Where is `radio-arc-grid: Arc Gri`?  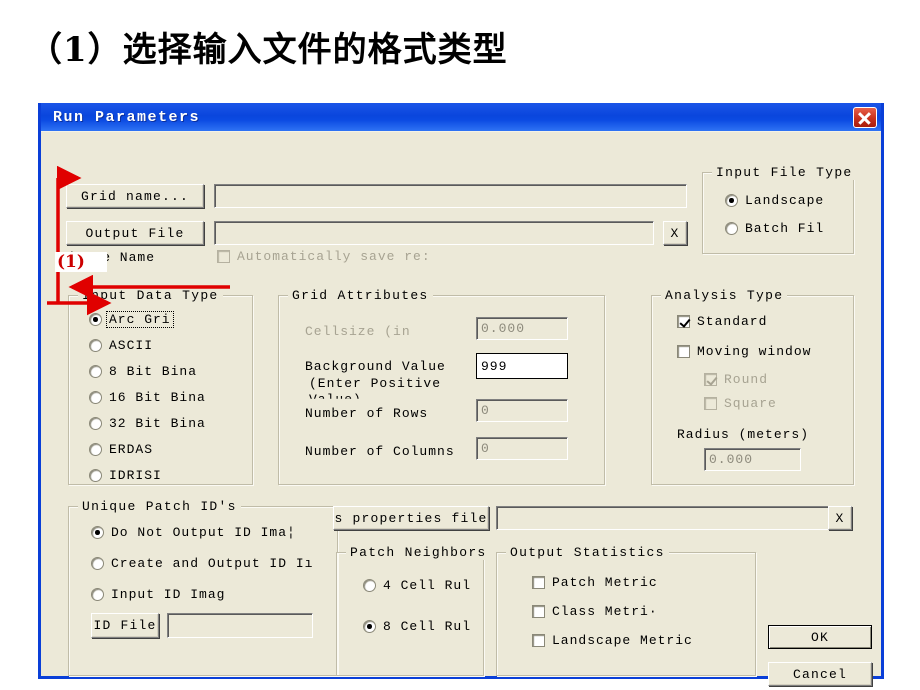
radio-arc-grid: Arc Gri is located at coordinates (131, 319).